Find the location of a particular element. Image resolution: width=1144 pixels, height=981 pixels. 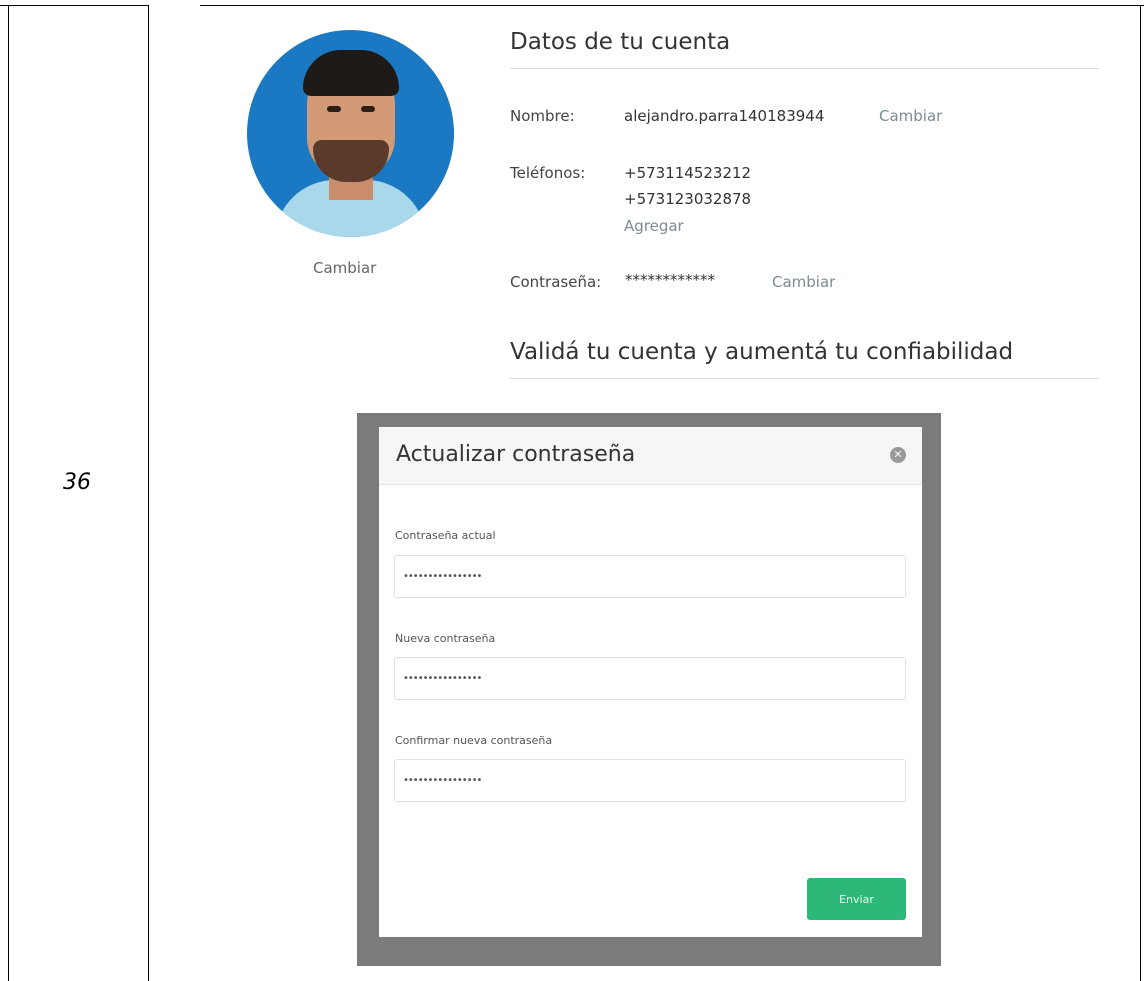

name-value: alejandro.parra140183944 is located at coordinates (724, 116).